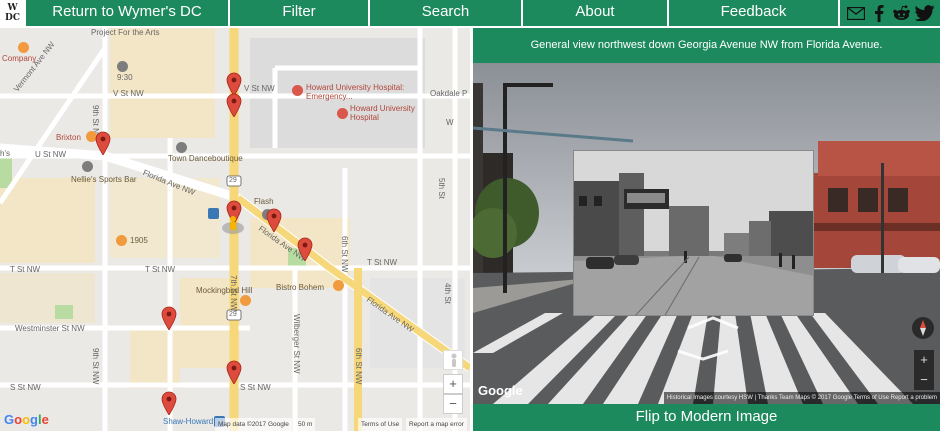 This screenshot has width=940, height=431. Describe the element at coordinates (255, 387) in the screenshot. I see `map-label-s-st-east: S St NW` at that location.